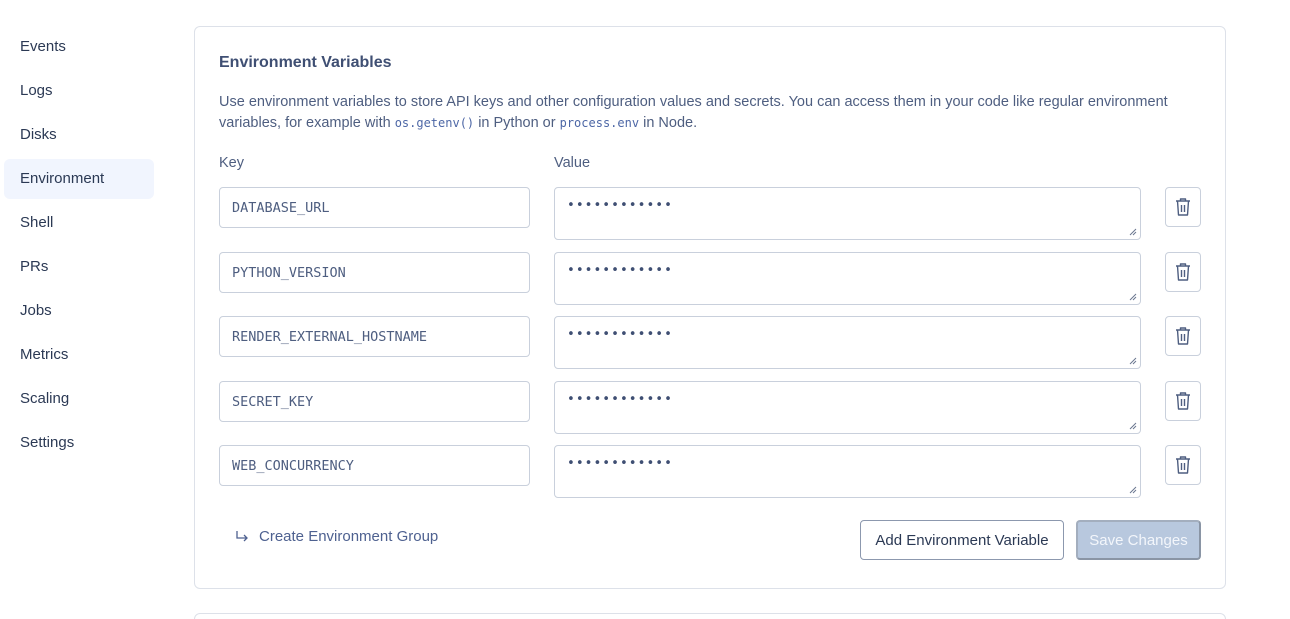  Describe the element at coordinates (572, 163) in the screenshot. I see `value-column-label: Value` at that location.